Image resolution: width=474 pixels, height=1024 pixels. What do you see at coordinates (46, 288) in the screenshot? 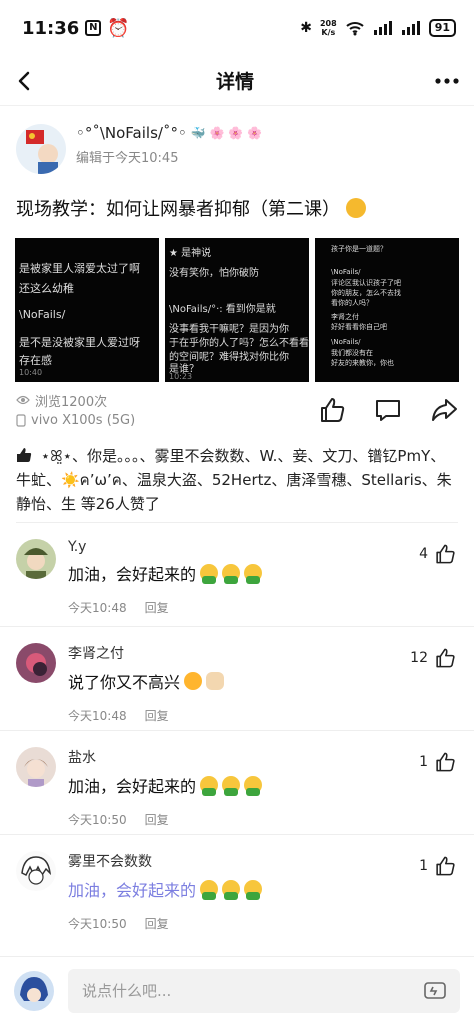
I see `image-text: 还这么幼稚` at bounding box center [46, 288].